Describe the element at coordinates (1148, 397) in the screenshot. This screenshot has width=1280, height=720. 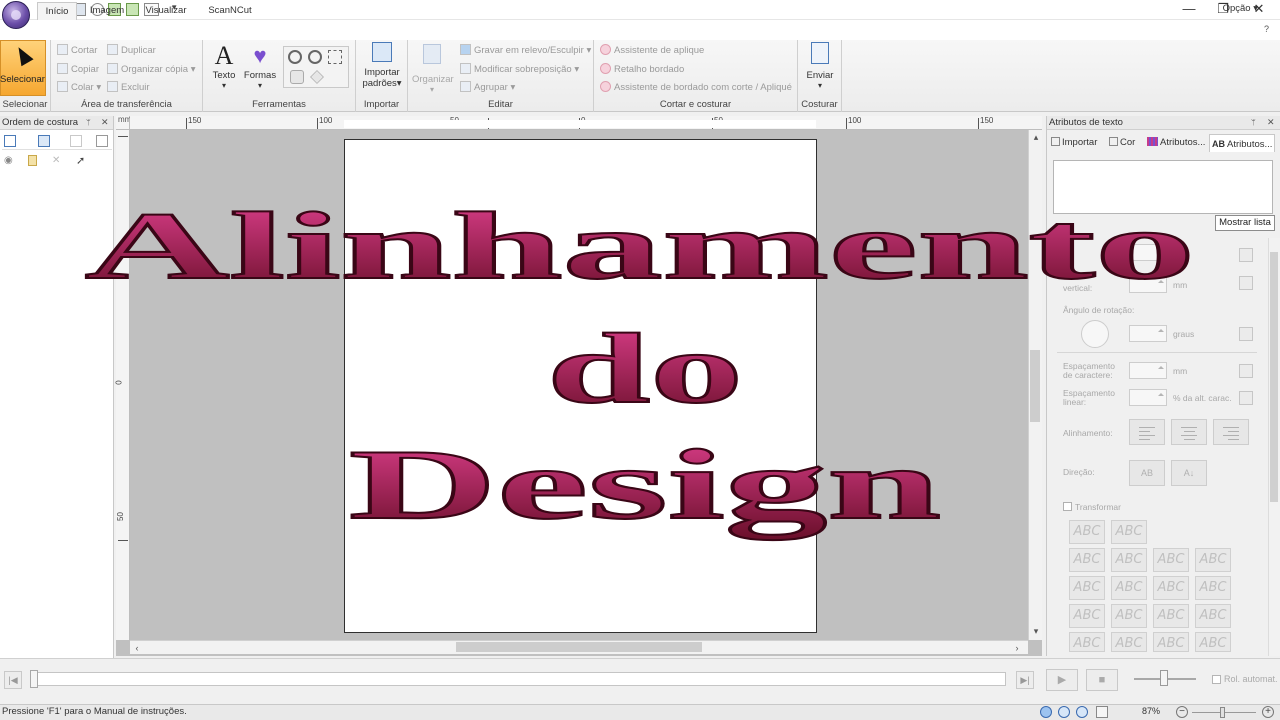
I see `line-spacing-stepper` at that location.